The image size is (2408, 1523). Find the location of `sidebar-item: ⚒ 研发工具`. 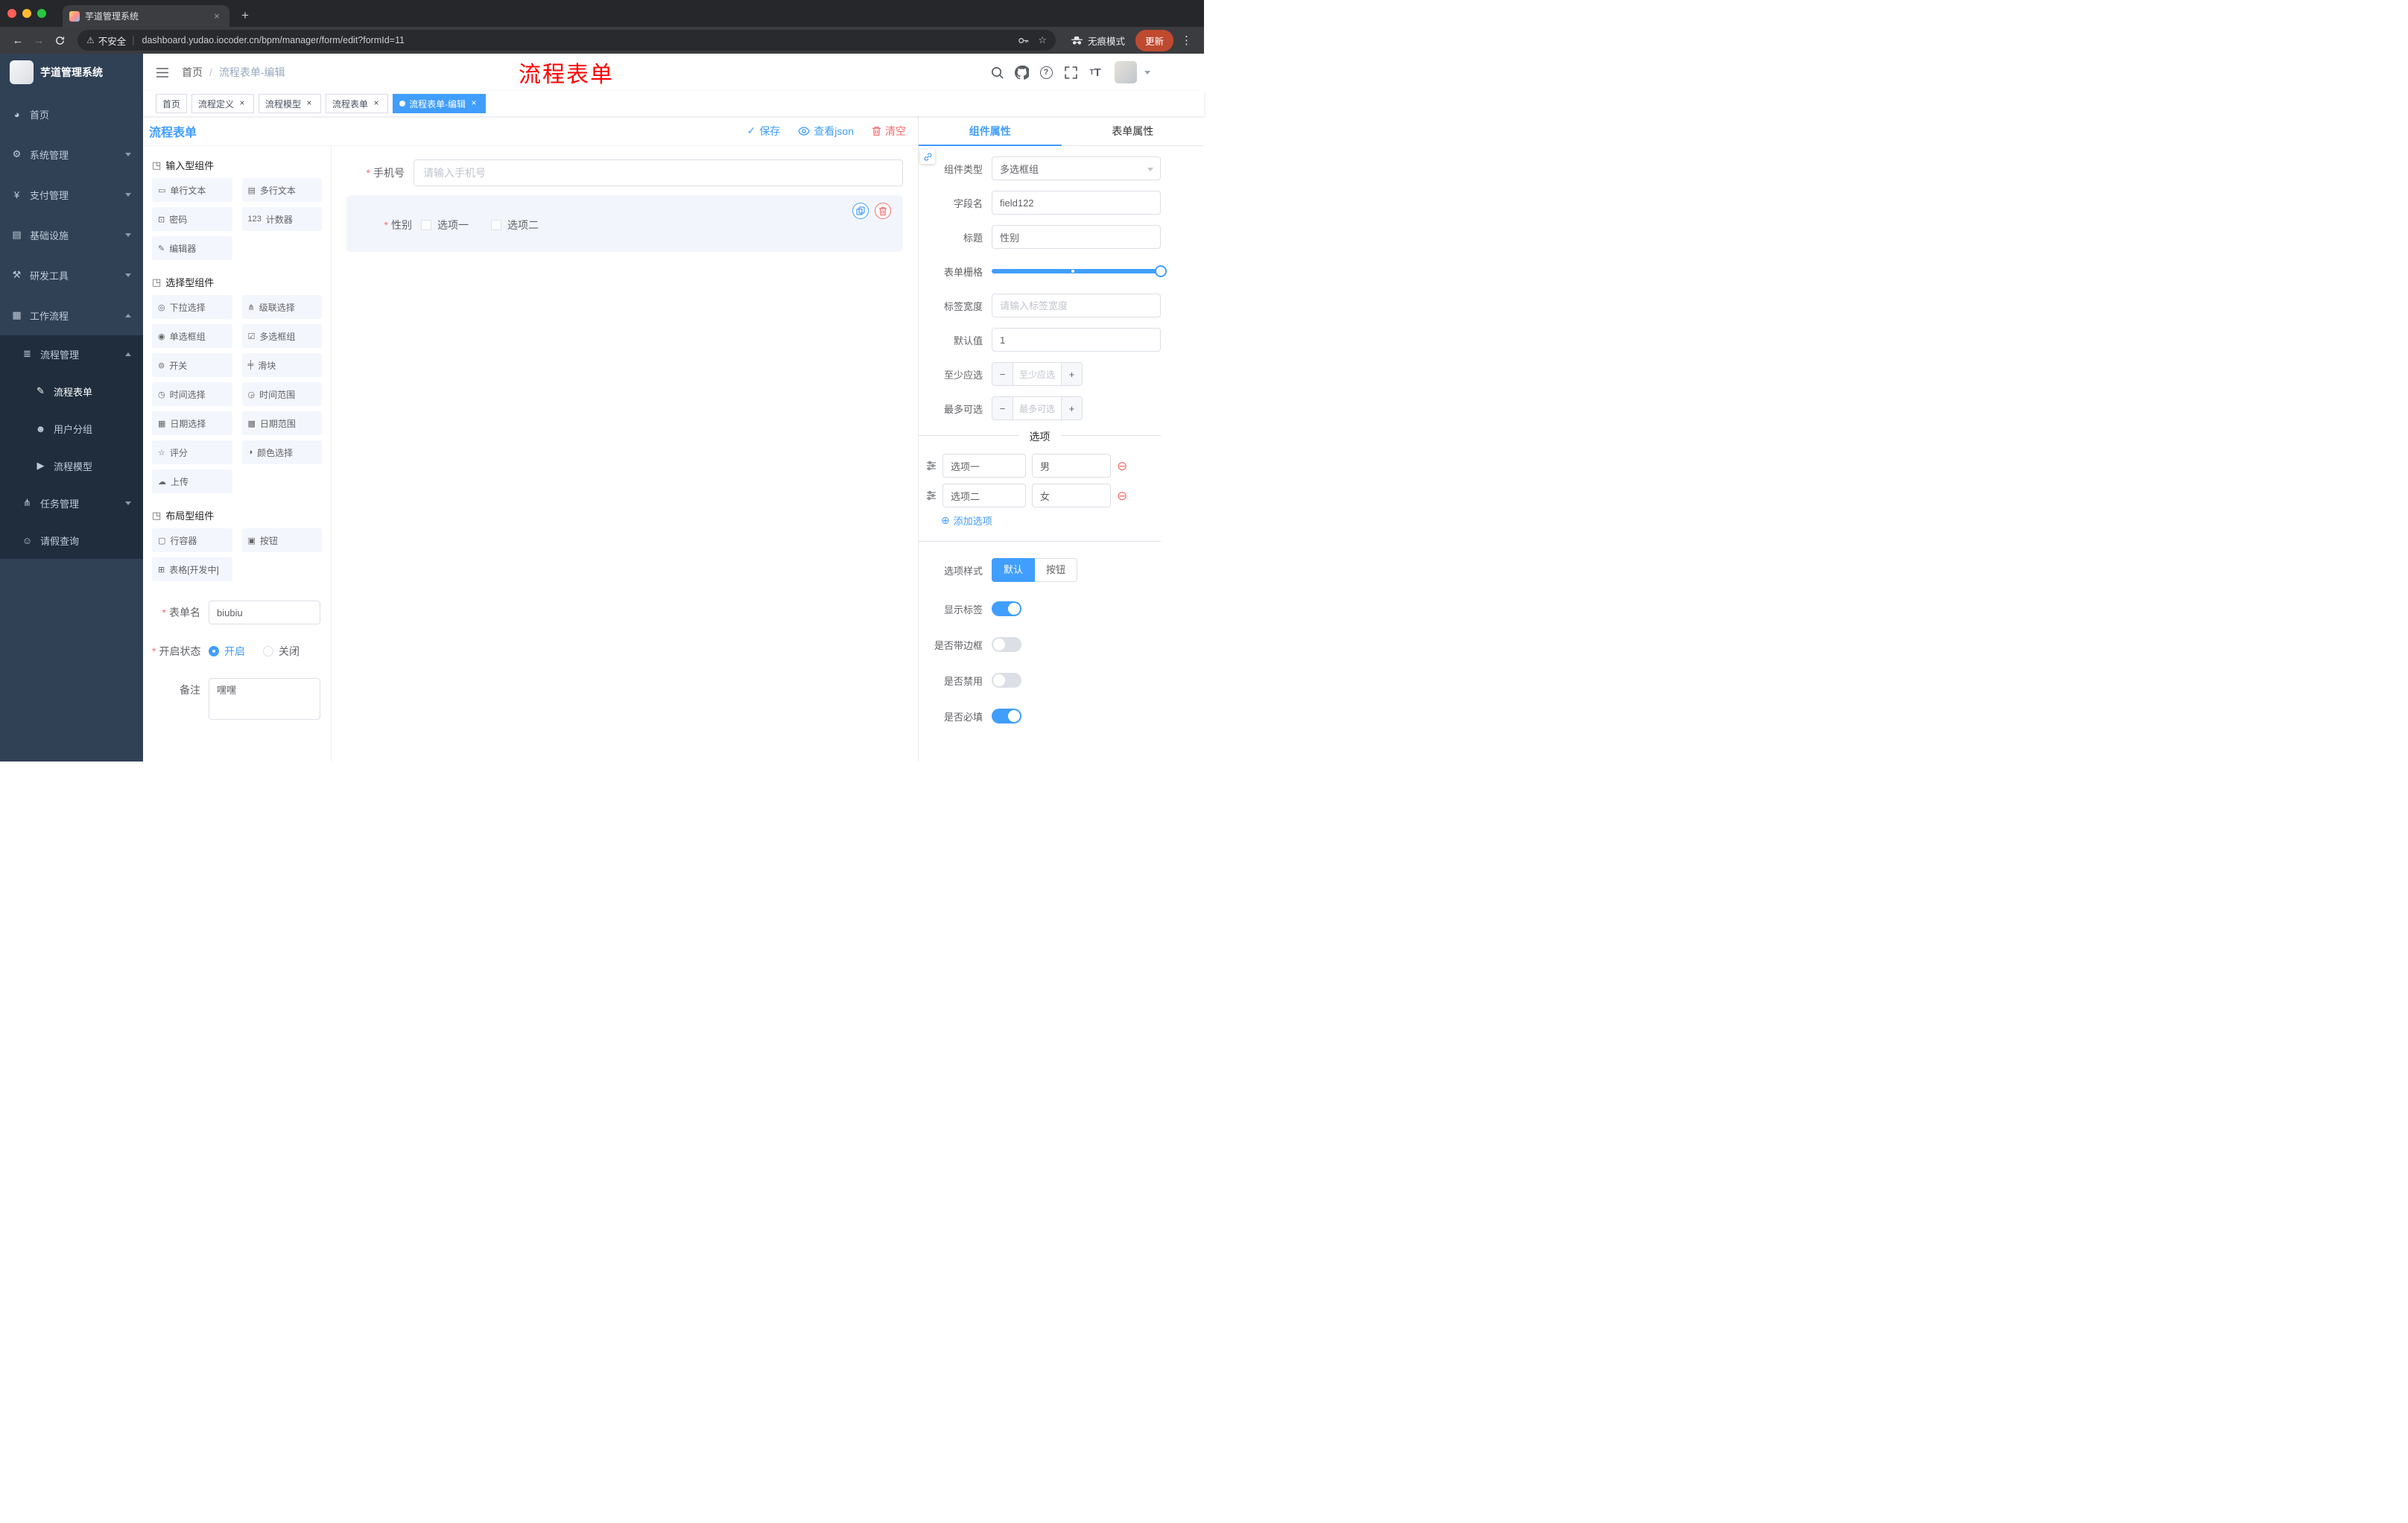

sidebar-item: ⚒ 研发工具 is located at coordinates (71, 275).